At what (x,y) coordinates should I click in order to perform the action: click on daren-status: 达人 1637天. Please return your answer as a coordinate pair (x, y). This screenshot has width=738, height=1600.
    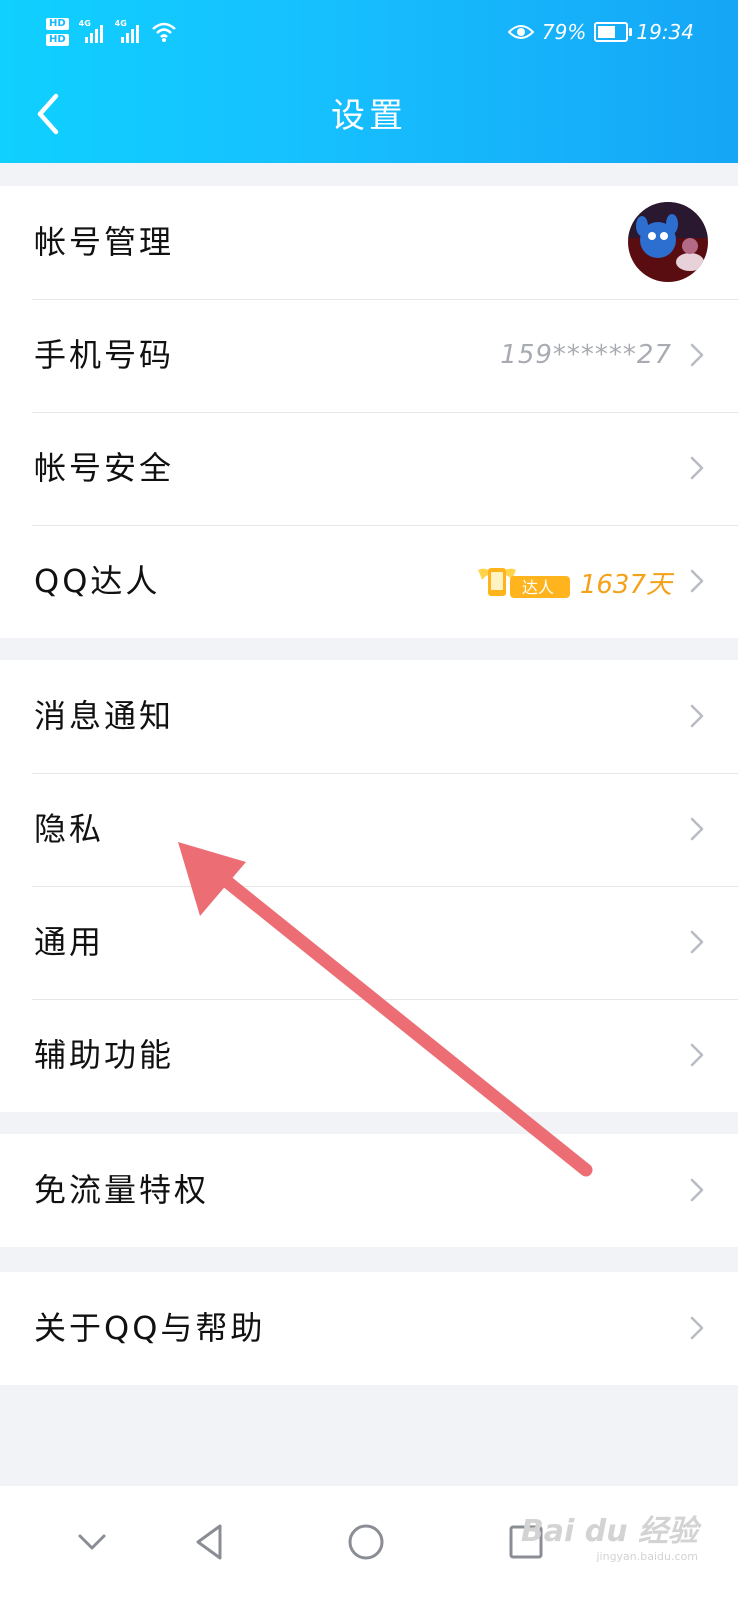
    Looking at the image, I should click on (574, 582).